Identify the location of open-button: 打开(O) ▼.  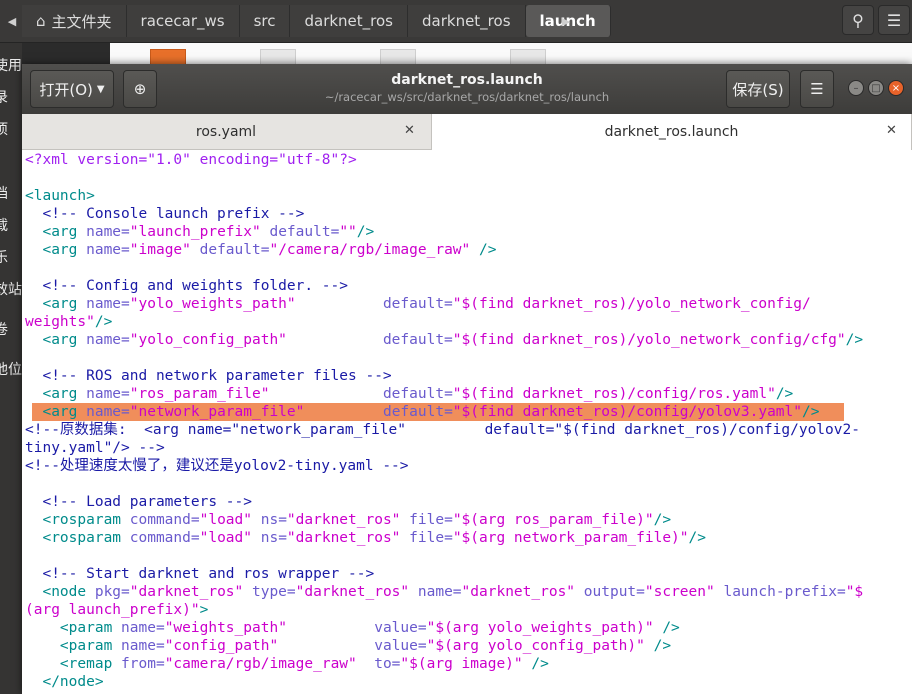
(72, 89).